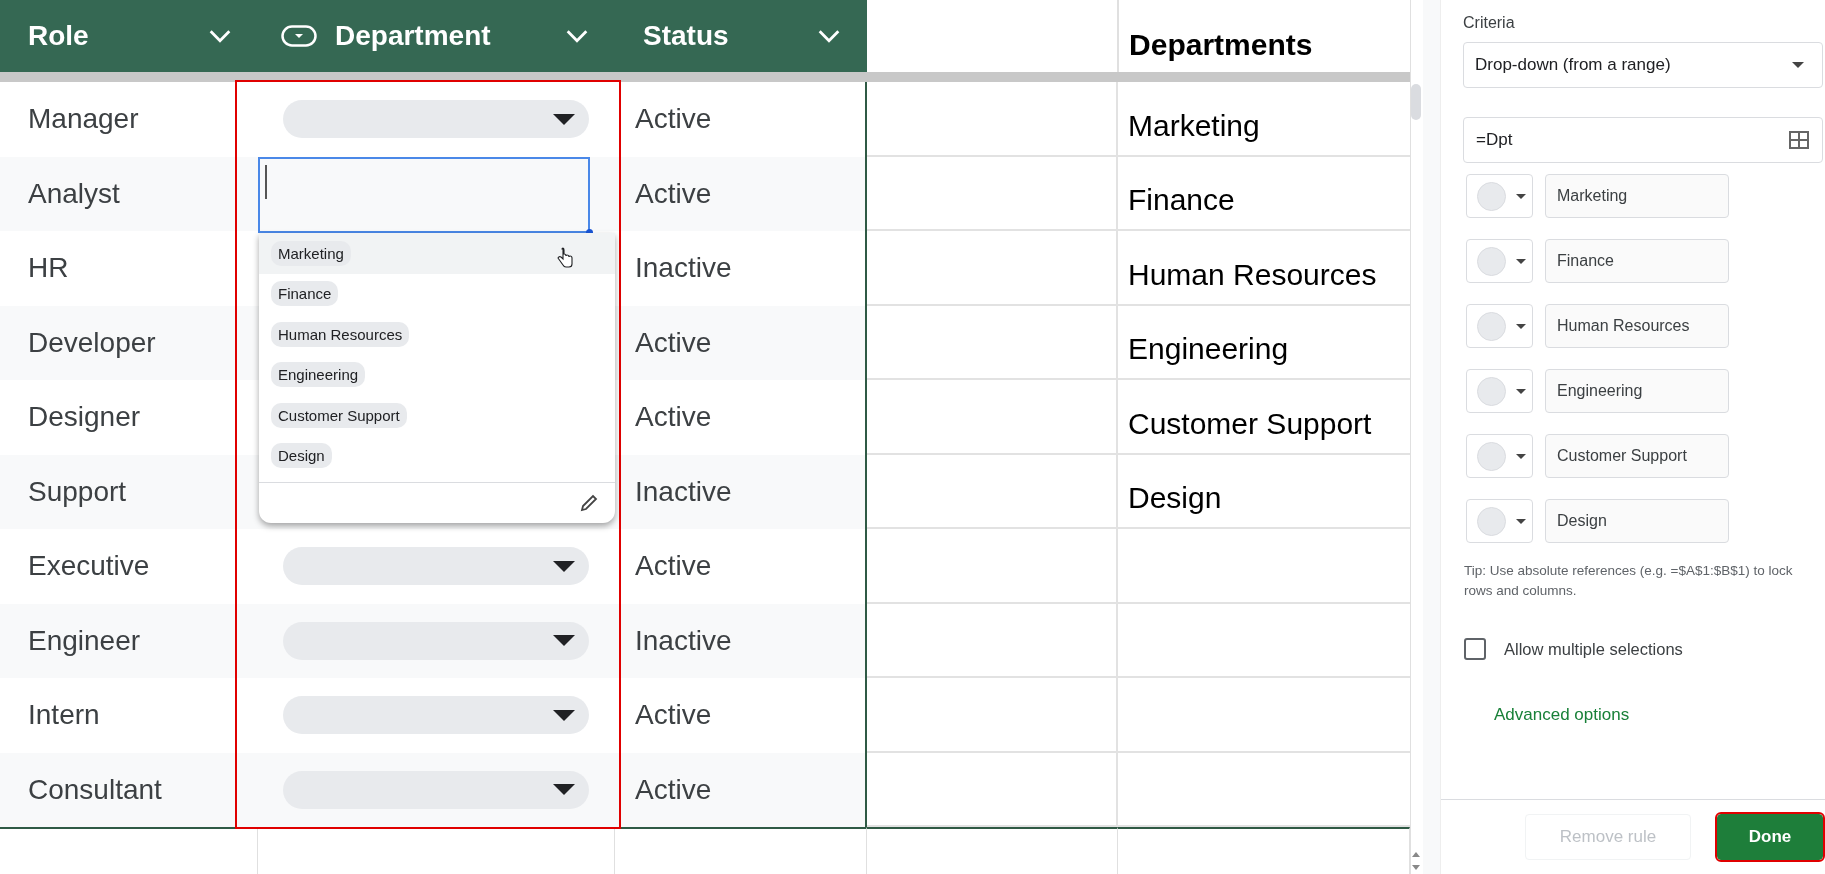 This screenshot has width=1825, height=874. What do you see at coordinates (437, 334) in the screenshot?
I see `menu-option: Human Resources` at bounding box center [437, 334].